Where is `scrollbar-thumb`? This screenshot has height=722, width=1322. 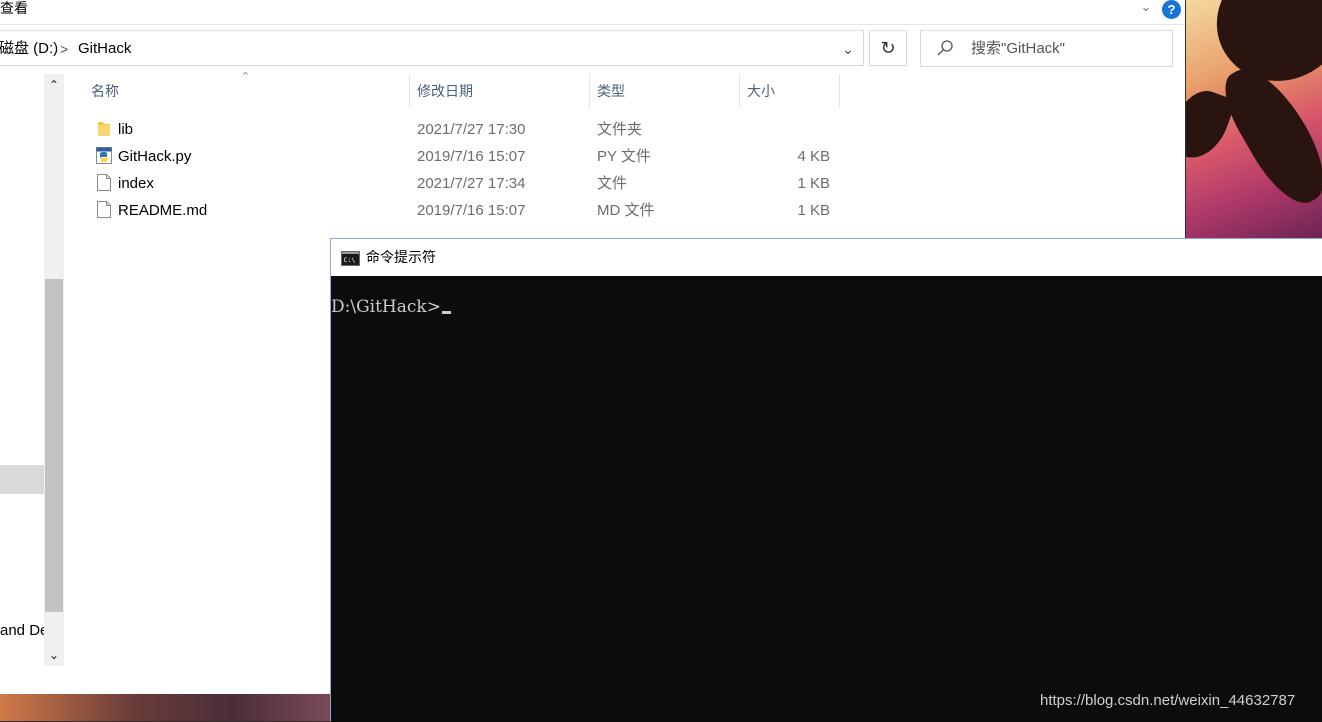 scrollbar-thumb is located at coordinates (54, 445).